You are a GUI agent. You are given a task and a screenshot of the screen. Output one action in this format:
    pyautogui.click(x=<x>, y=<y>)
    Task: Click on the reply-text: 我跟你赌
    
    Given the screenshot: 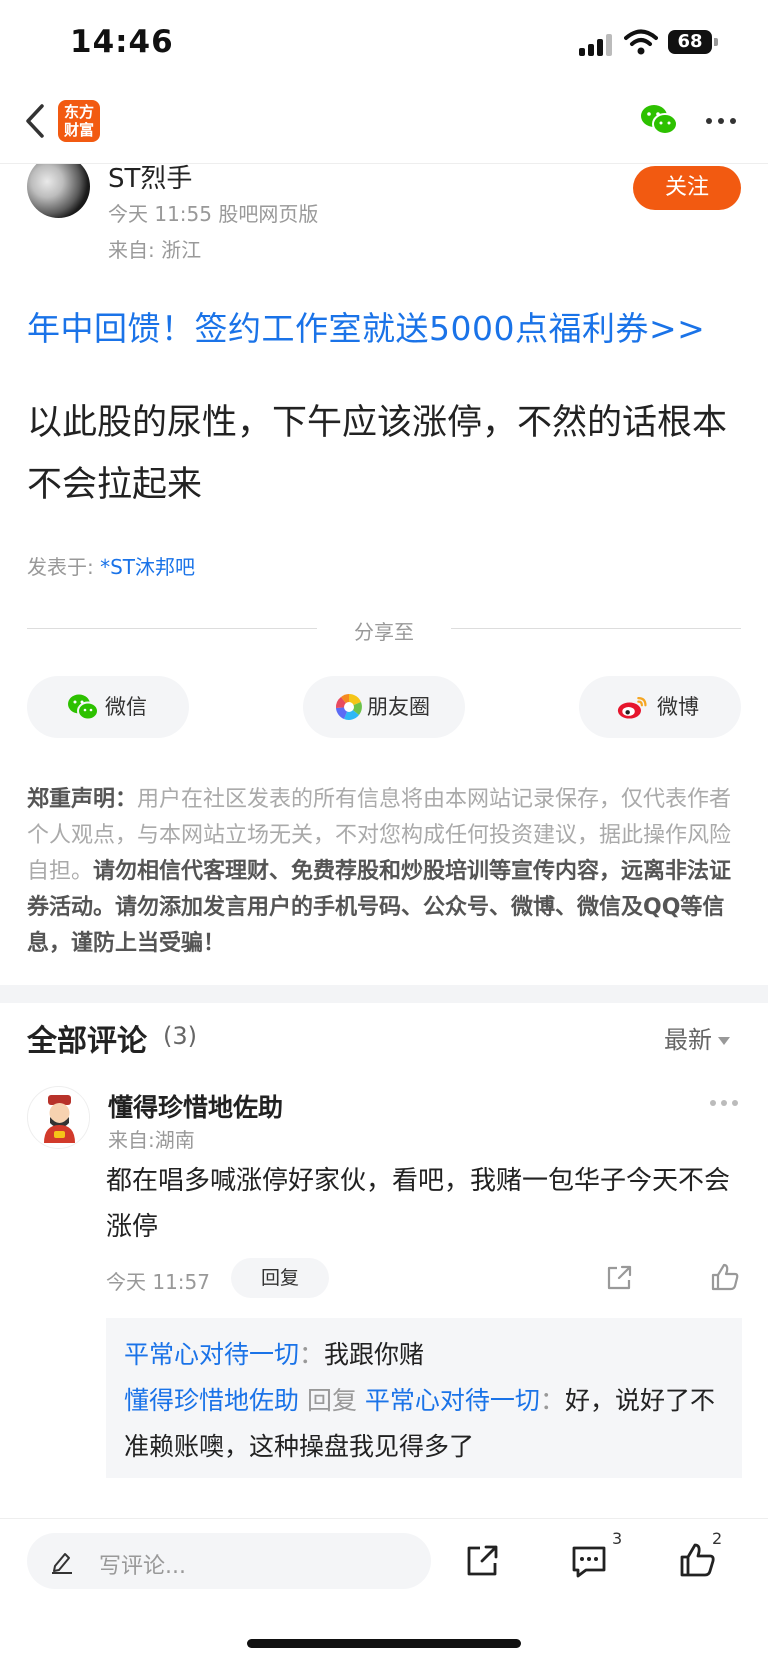 What is the action you would take?
    pyautogui.click(x=374, y=1354)
    